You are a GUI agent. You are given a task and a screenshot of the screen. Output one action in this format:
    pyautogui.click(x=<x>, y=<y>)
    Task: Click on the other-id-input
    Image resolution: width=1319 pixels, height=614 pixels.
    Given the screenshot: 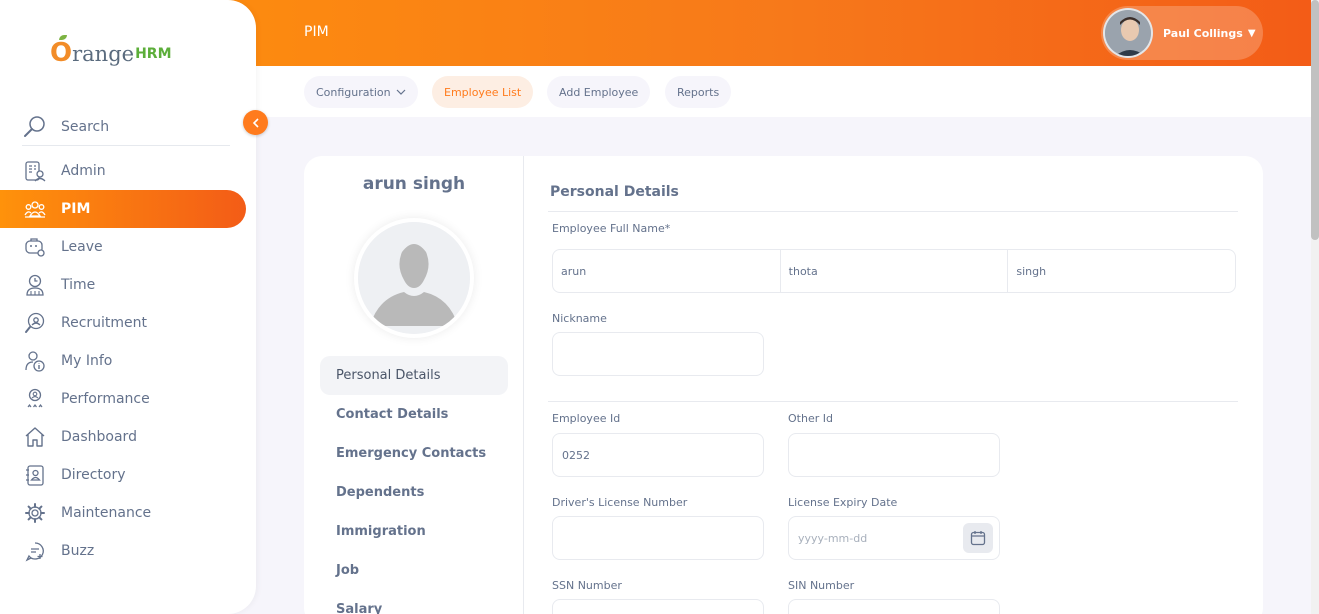 What is the action you would take?
    pyautogui.click(x=894, y=455)
    